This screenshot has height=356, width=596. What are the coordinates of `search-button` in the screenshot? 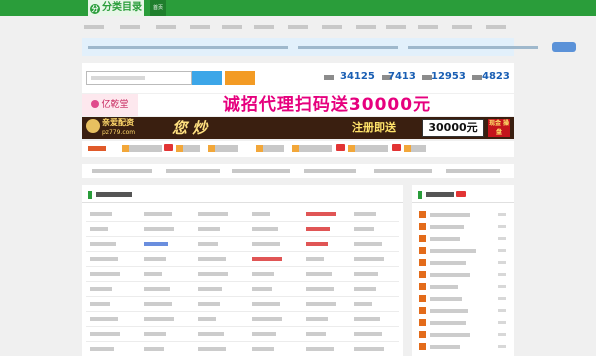 It's located at (207, 78).